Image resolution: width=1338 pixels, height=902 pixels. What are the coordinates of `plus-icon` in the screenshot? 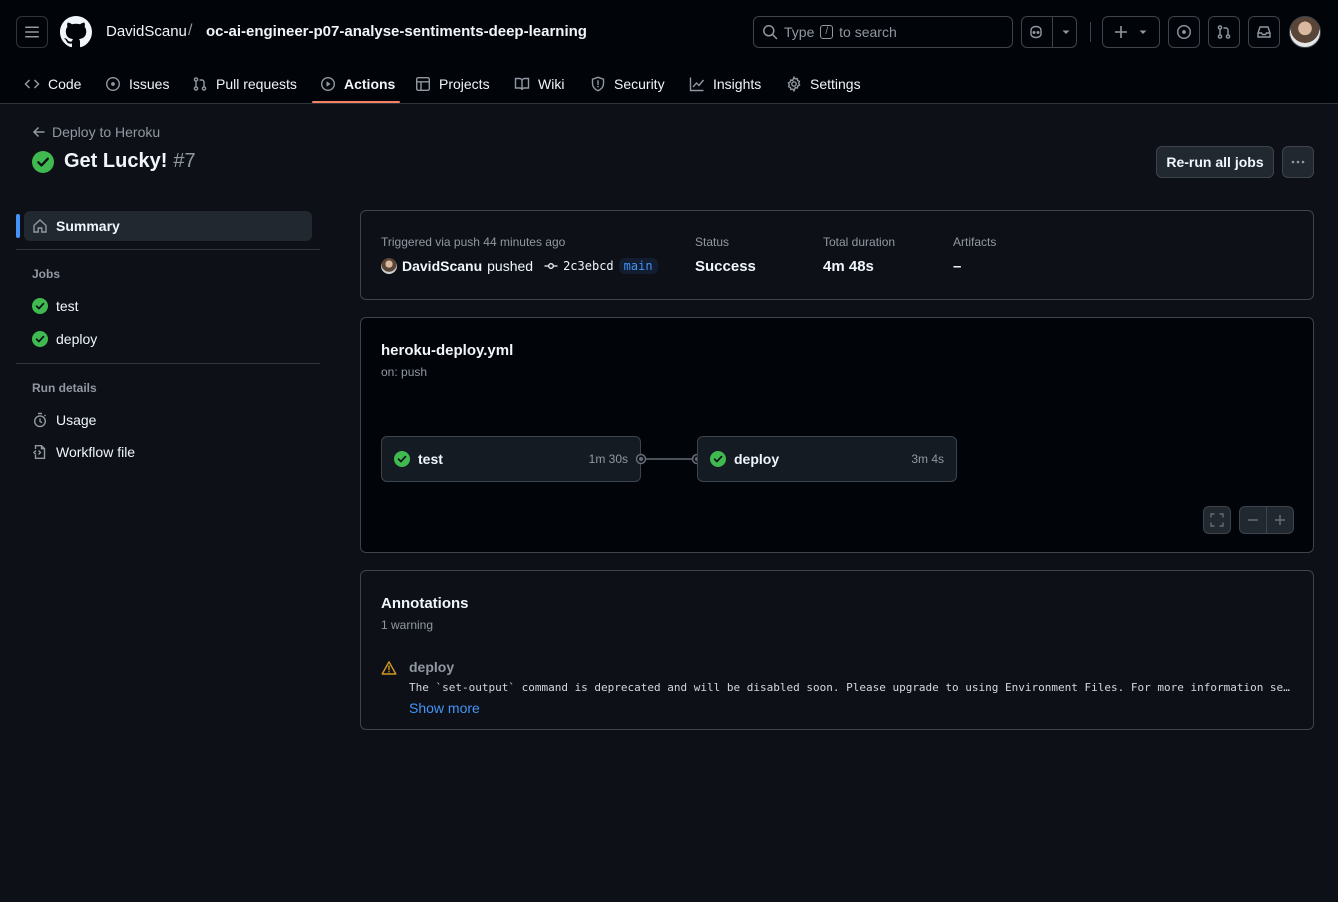 It's located at (1279, 520).